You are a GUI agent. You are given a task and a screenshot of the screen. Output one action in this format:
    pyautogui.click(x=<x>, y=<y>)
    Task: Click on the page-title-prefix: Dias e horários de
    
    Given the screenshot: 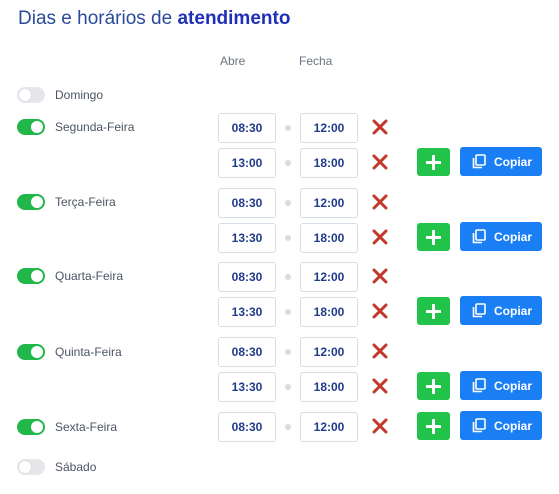 What is the action you would take?
    pyautogui.click(x=95, y=18)
    